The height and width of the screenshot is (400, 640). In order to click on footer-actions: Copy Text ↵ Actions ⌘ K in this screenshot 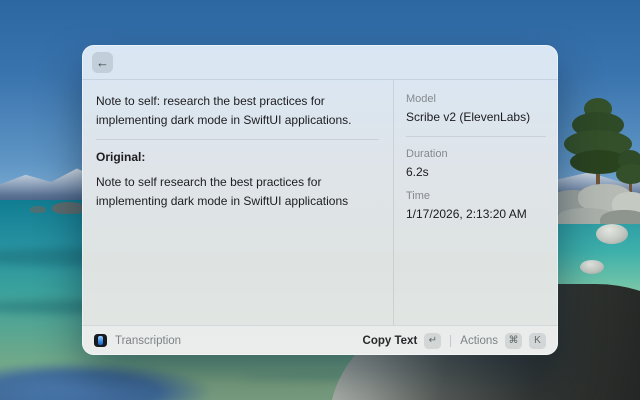, I will do `click(454, 340)`.